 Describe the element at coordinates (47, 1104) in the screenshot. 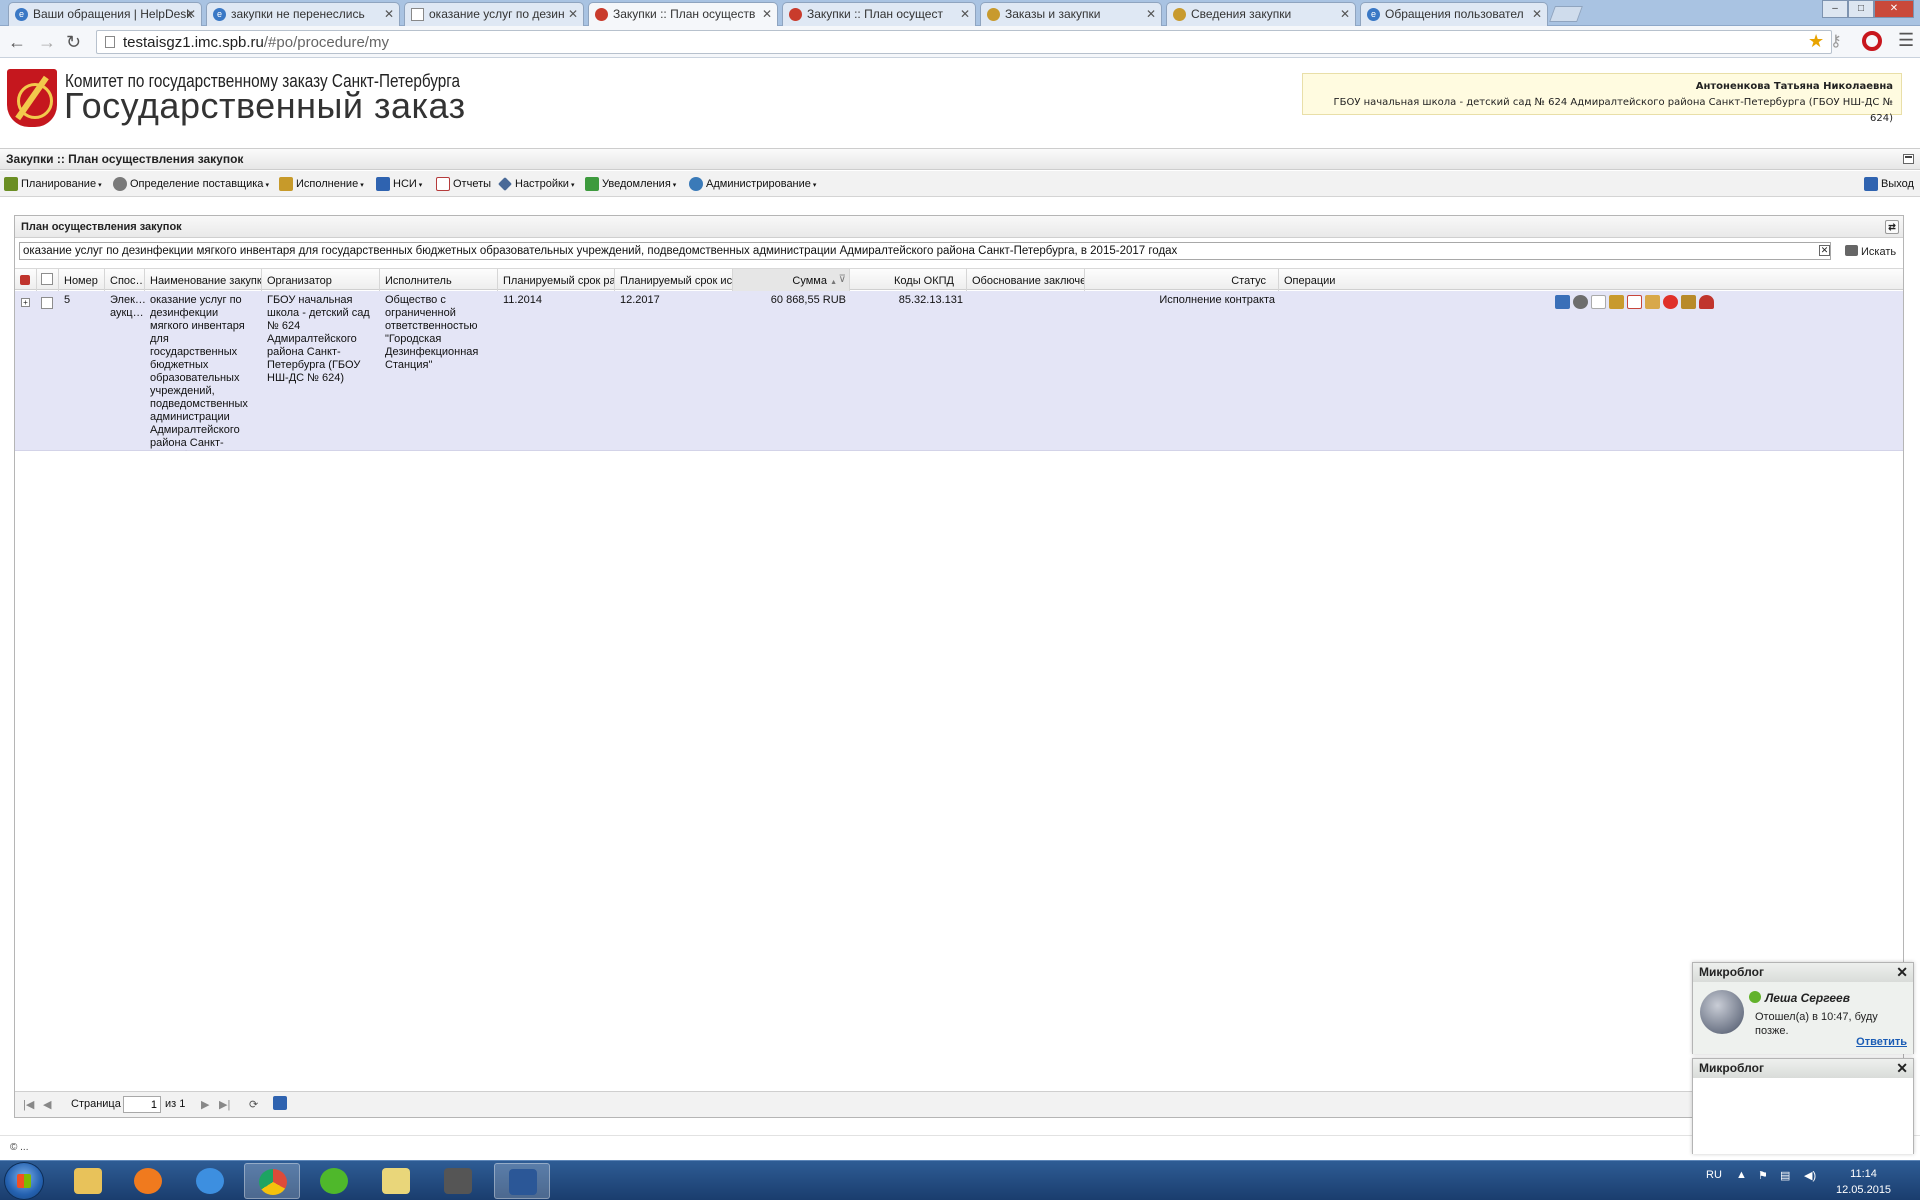

I see `prev-page-icon: ◀` at that location.